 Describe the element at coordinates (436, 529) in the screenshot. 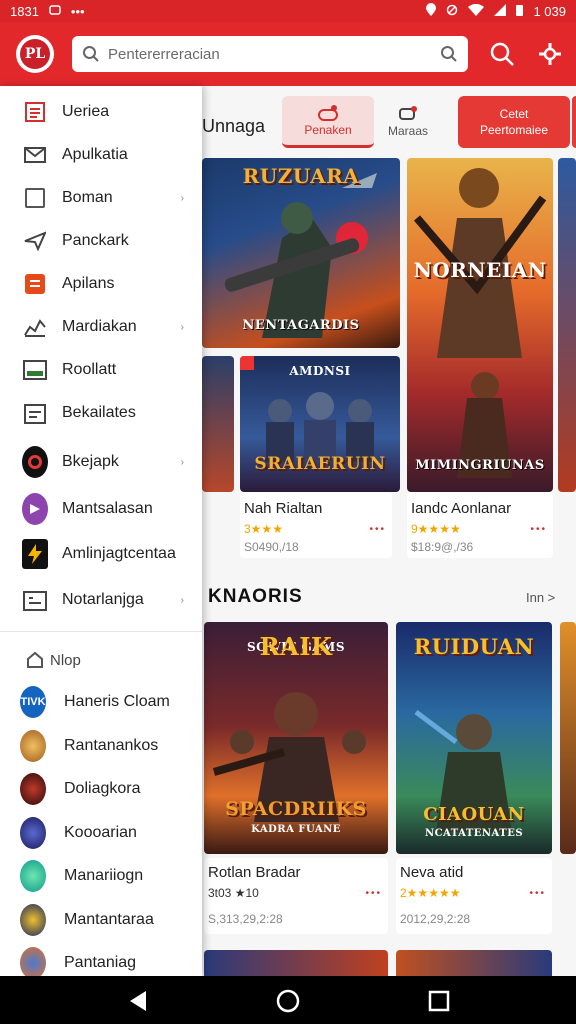

I see `game-rating: 9★★★★` at that location.